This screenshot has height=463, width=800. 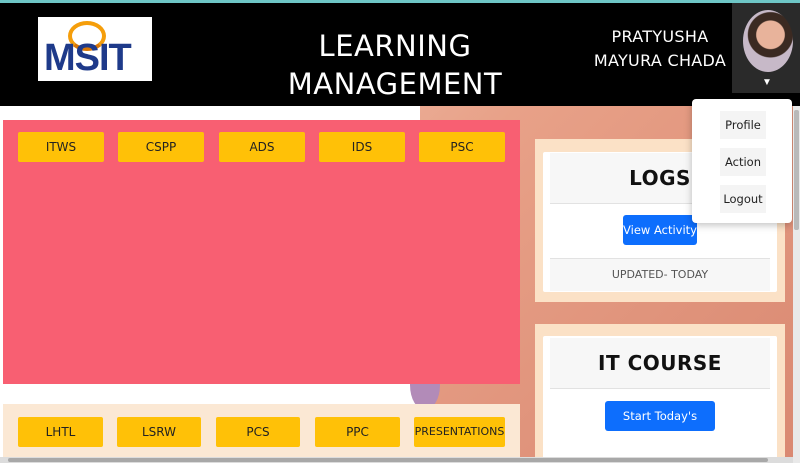 I want to click on vertical-scroll-thumb, so click(x=796, y=170).